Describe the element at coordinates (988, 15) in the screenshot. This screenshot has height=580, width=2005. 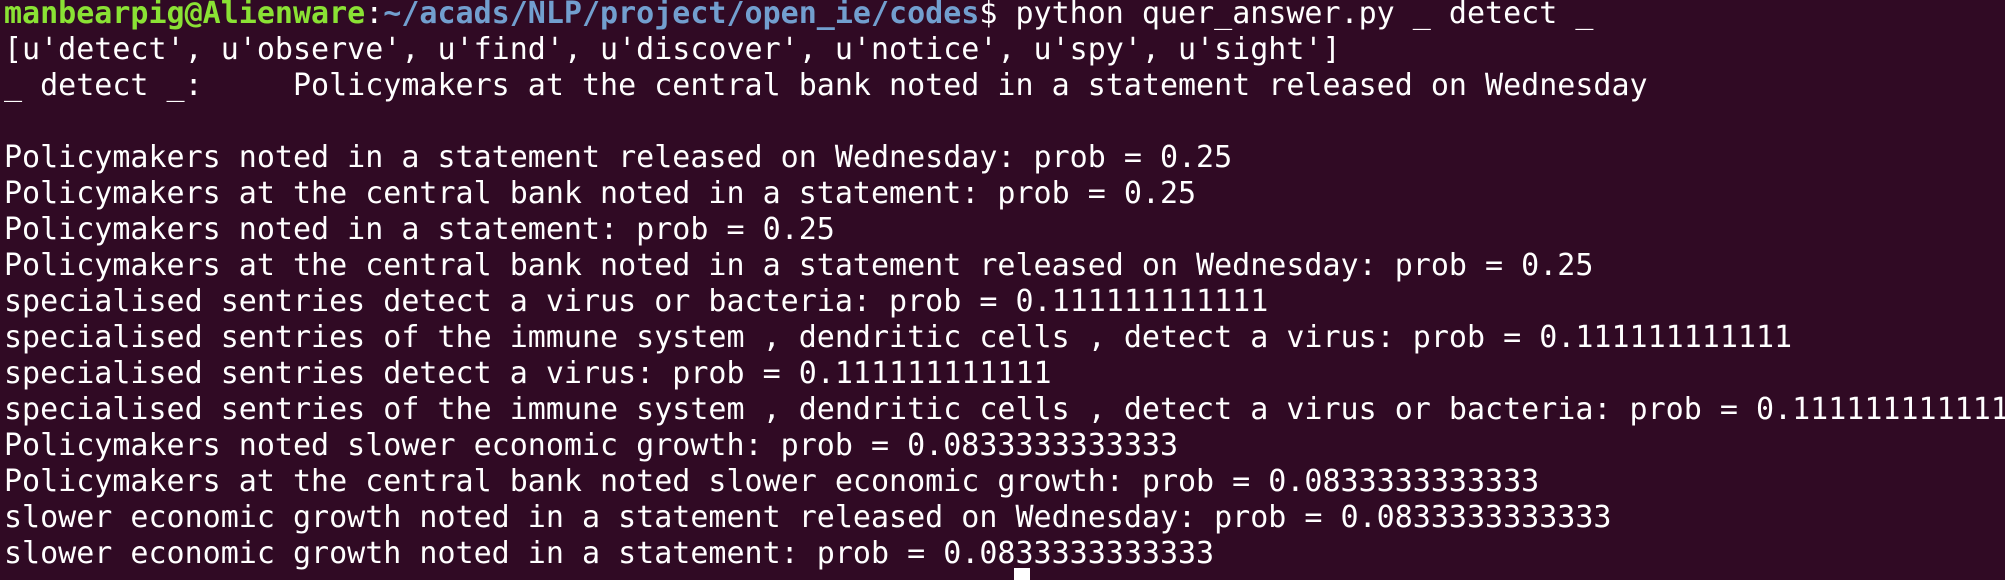
I see `prompt-symbol: $` at that location.